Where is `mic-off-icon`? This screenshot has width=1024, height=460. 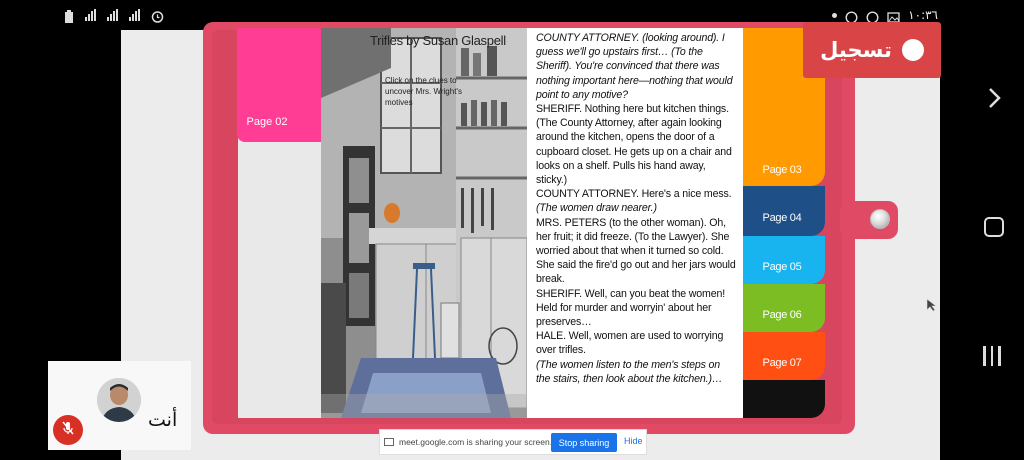 mic-off-icon is located at coordinates (68, 430).